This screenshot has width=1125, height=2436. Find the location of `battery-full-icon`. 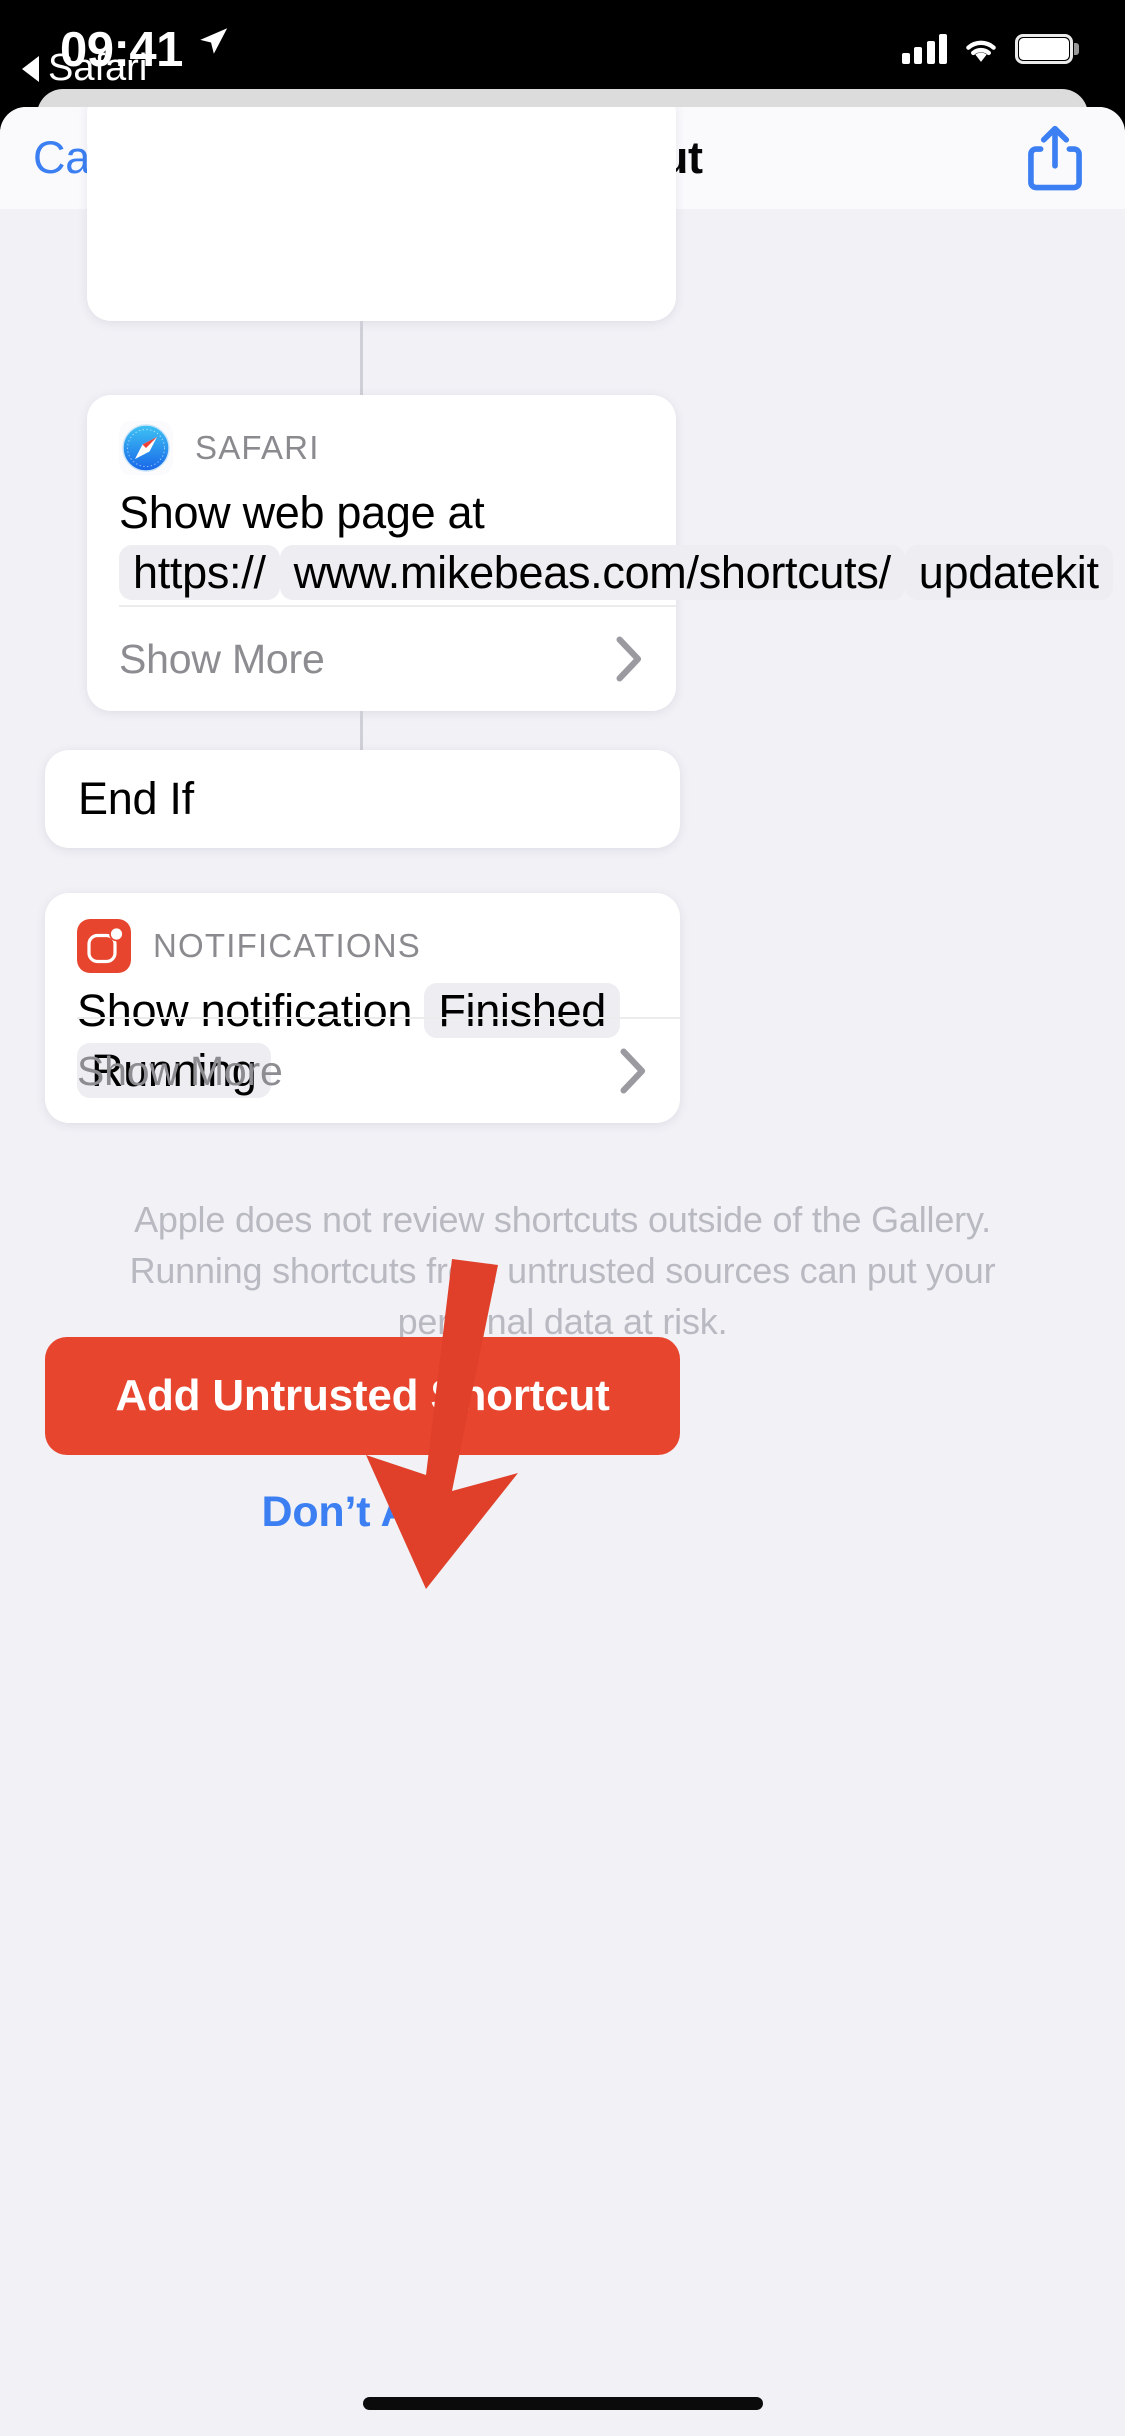

battery-full-icon is located at coordinates (1047, 49).